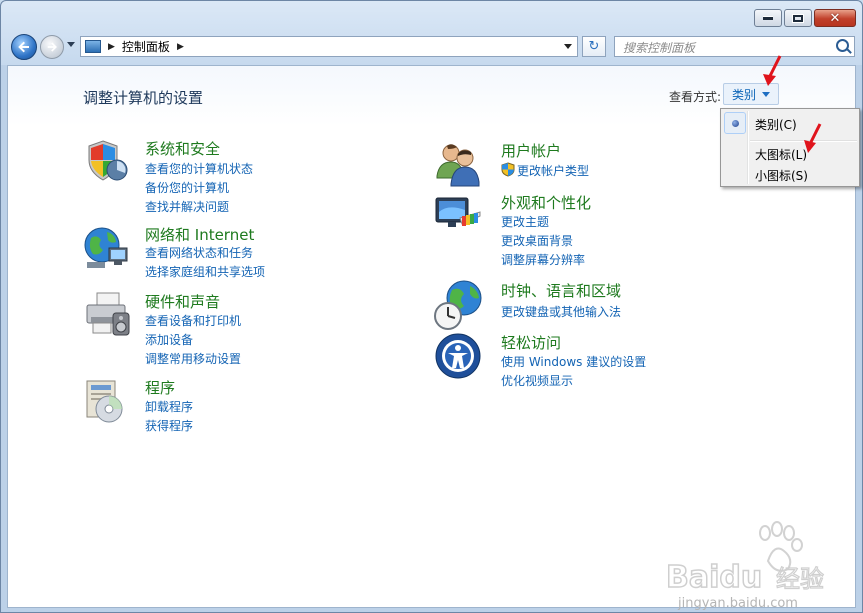 The width and height of the screenshot is (863, 613). What do you see at coordinates (719, 47) in the screenshot?
I see `search-input` at bounding box center [719, 47].